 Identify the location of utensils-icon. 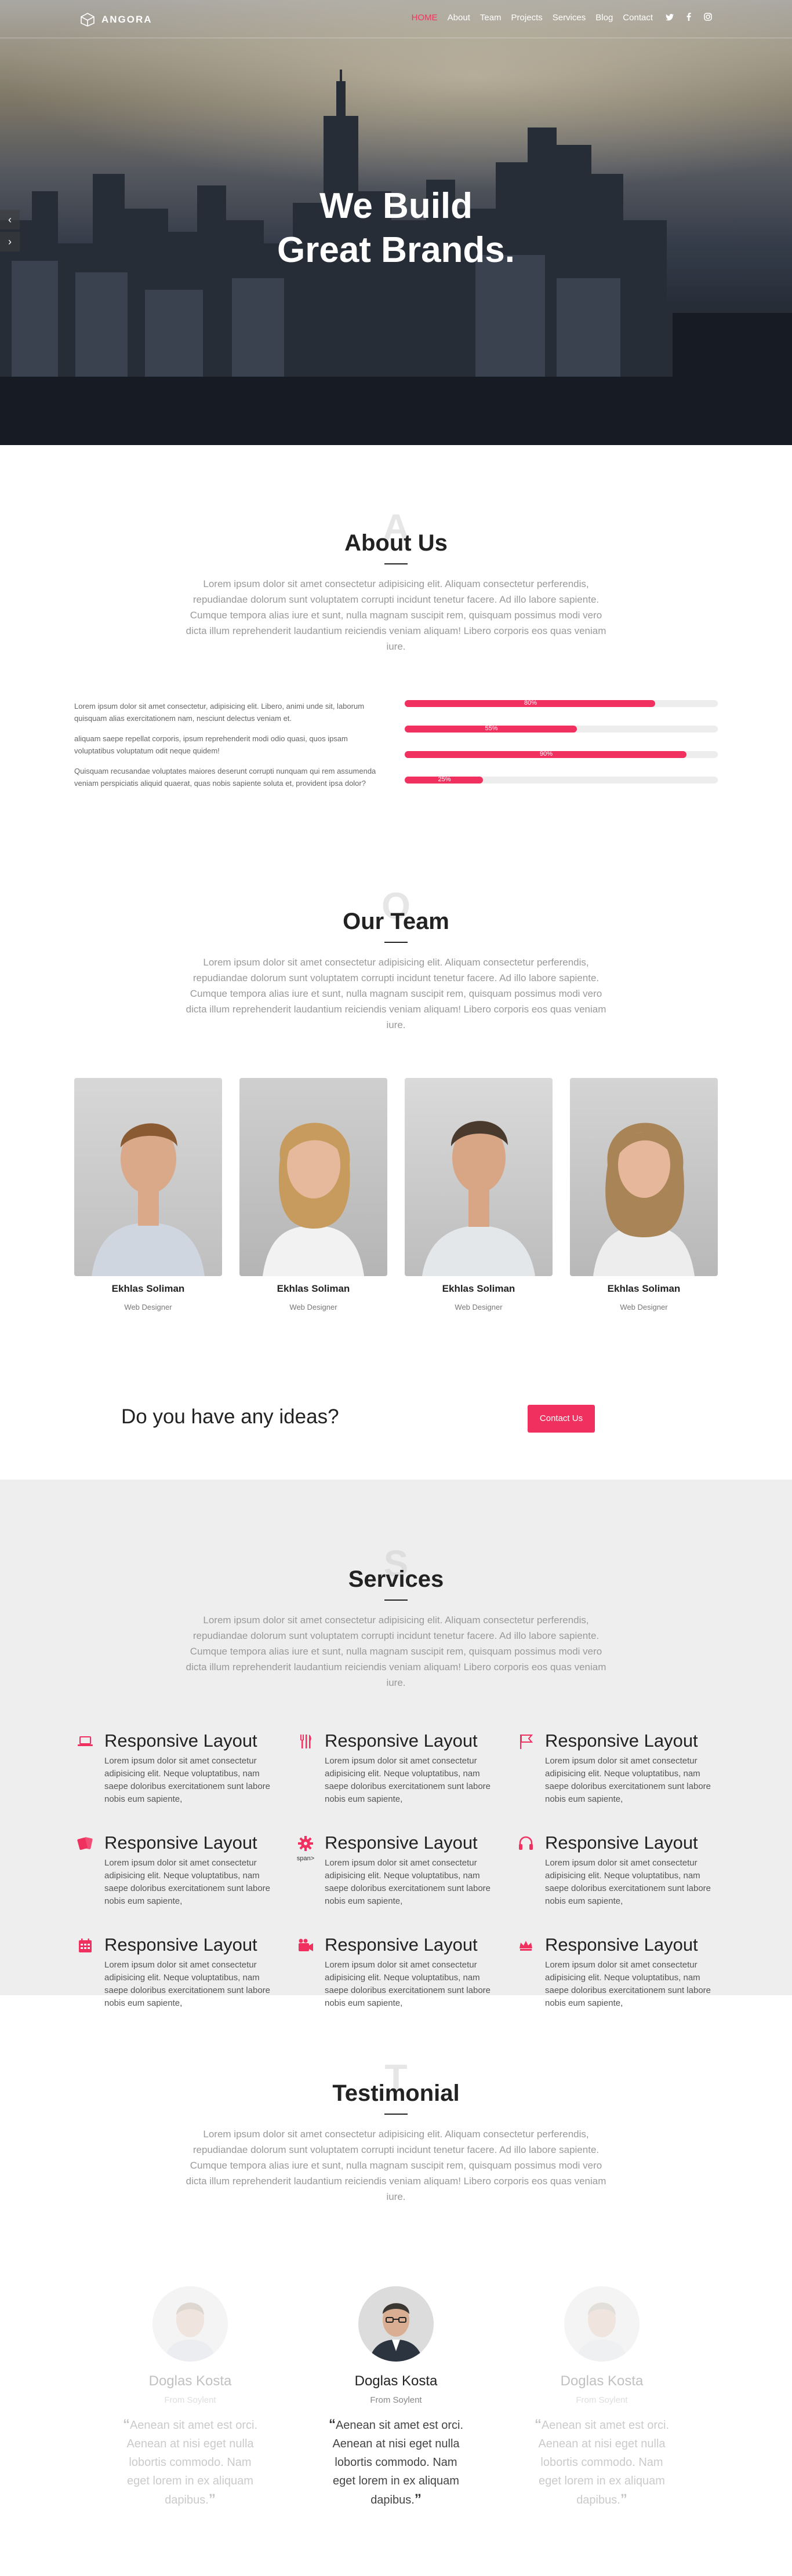
(306, 1768).